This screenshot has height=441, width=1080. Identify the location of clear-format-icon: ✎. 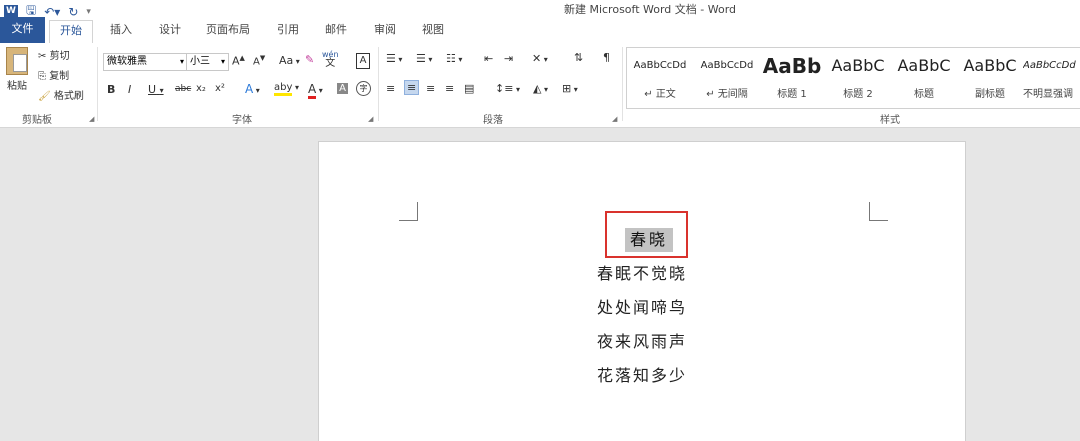
(309, 59).